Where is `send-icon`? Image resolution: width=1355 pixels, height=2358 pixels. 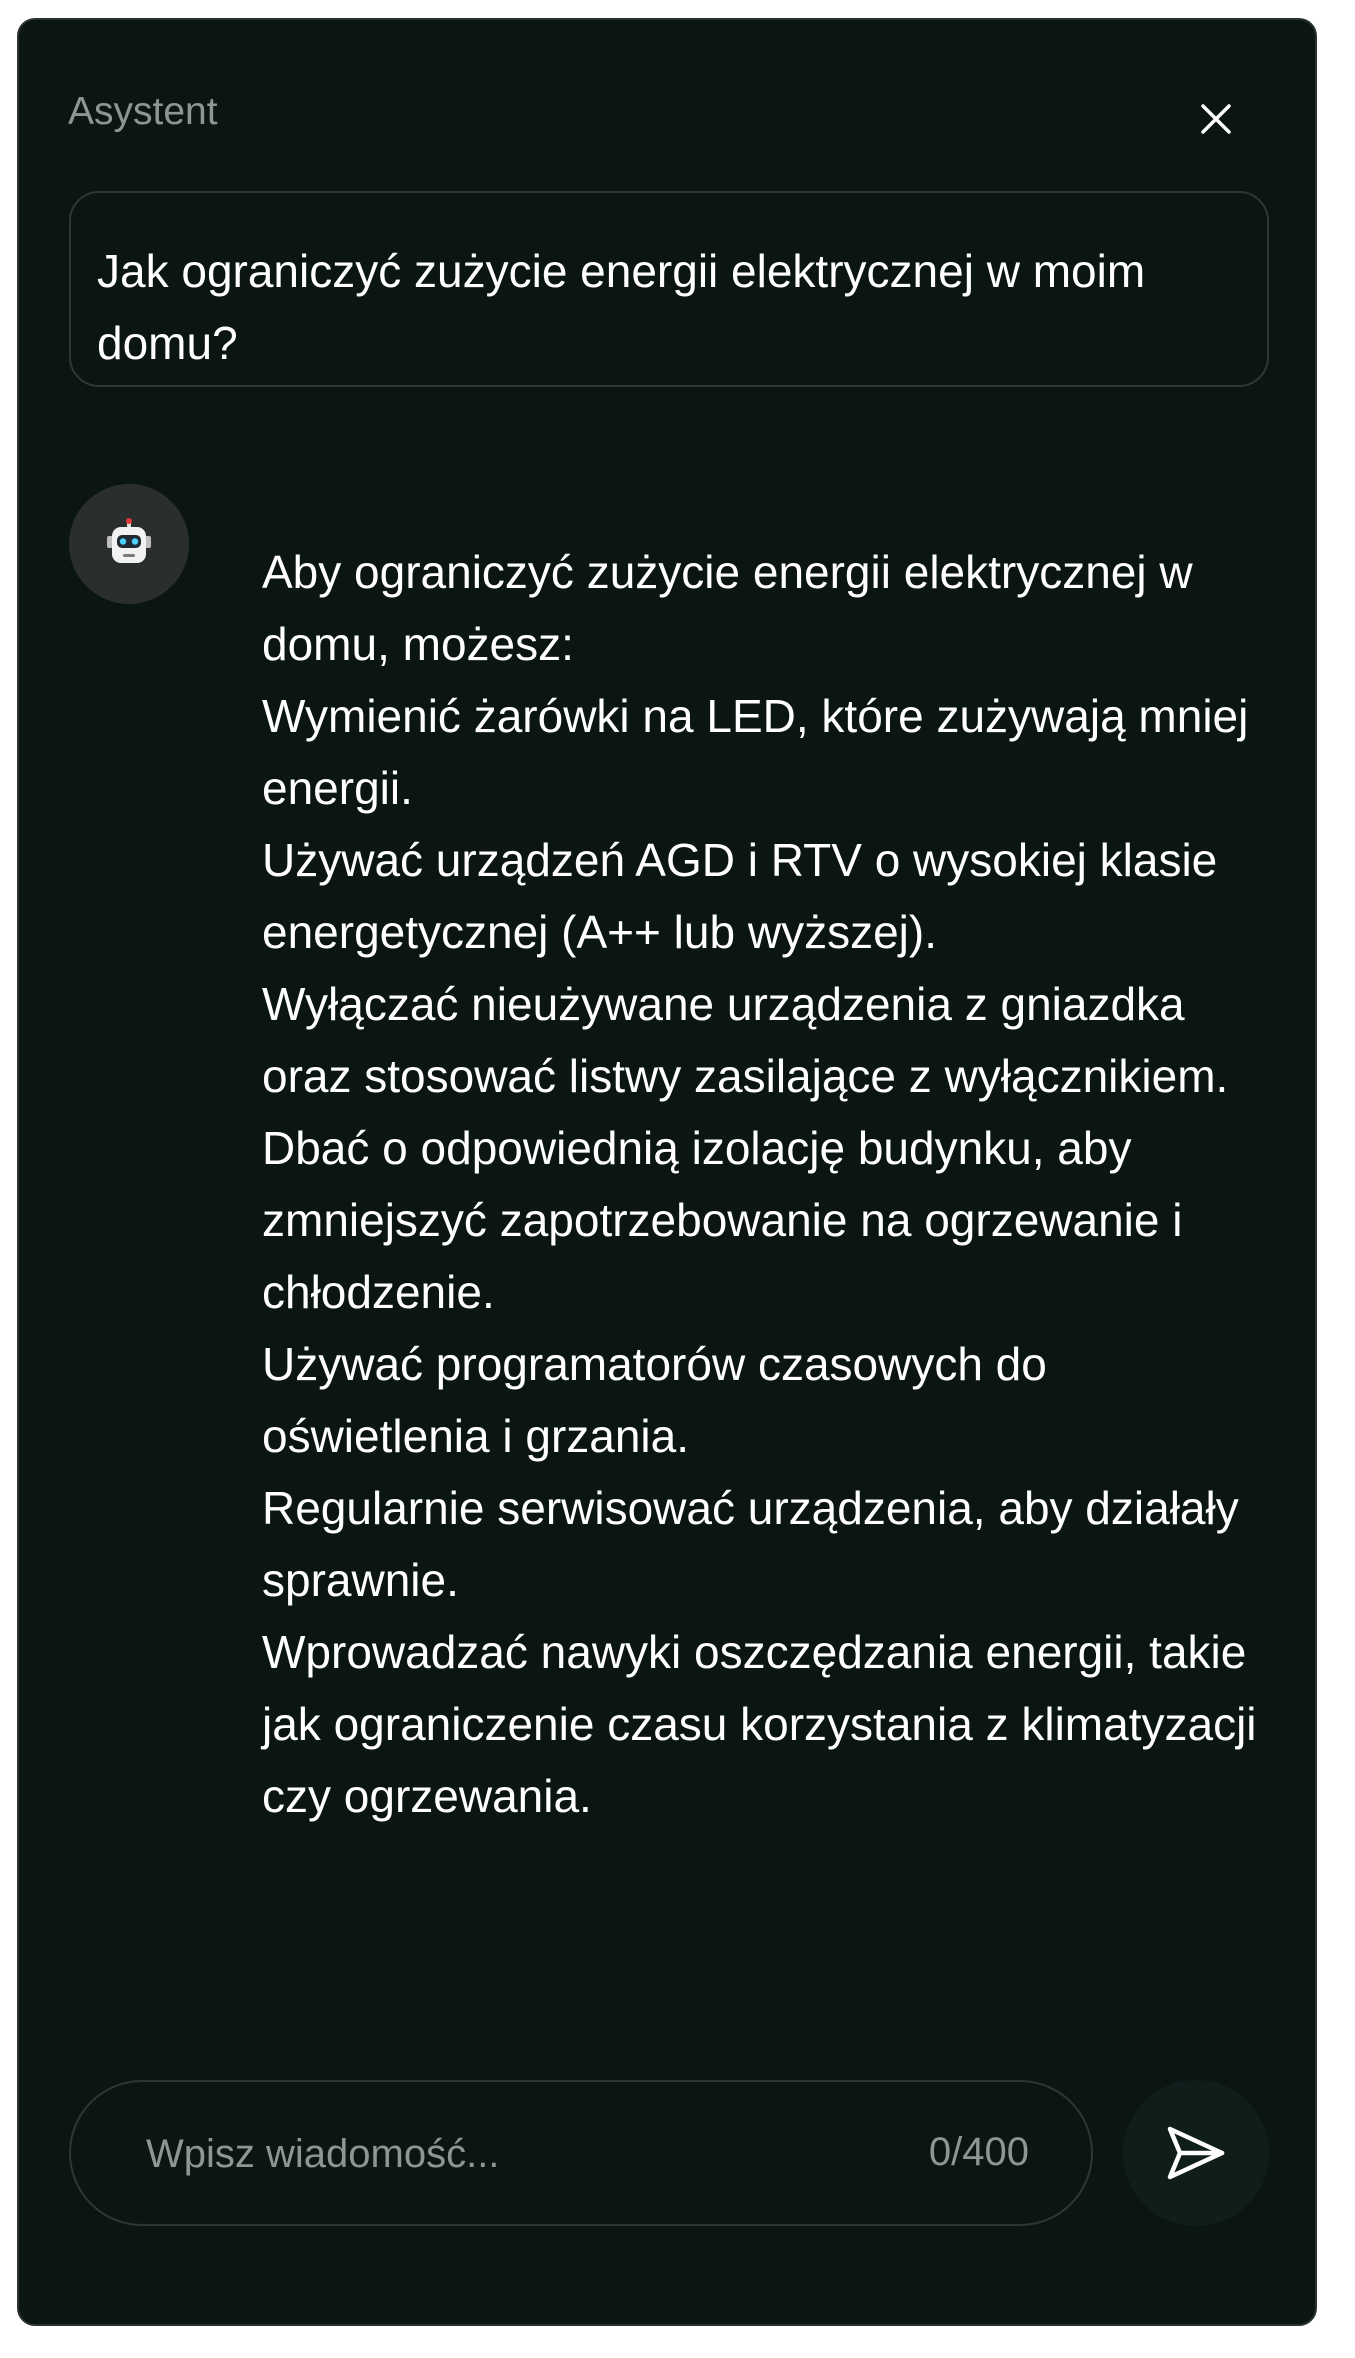 send-icon is located at coordinates (1196, 2153).